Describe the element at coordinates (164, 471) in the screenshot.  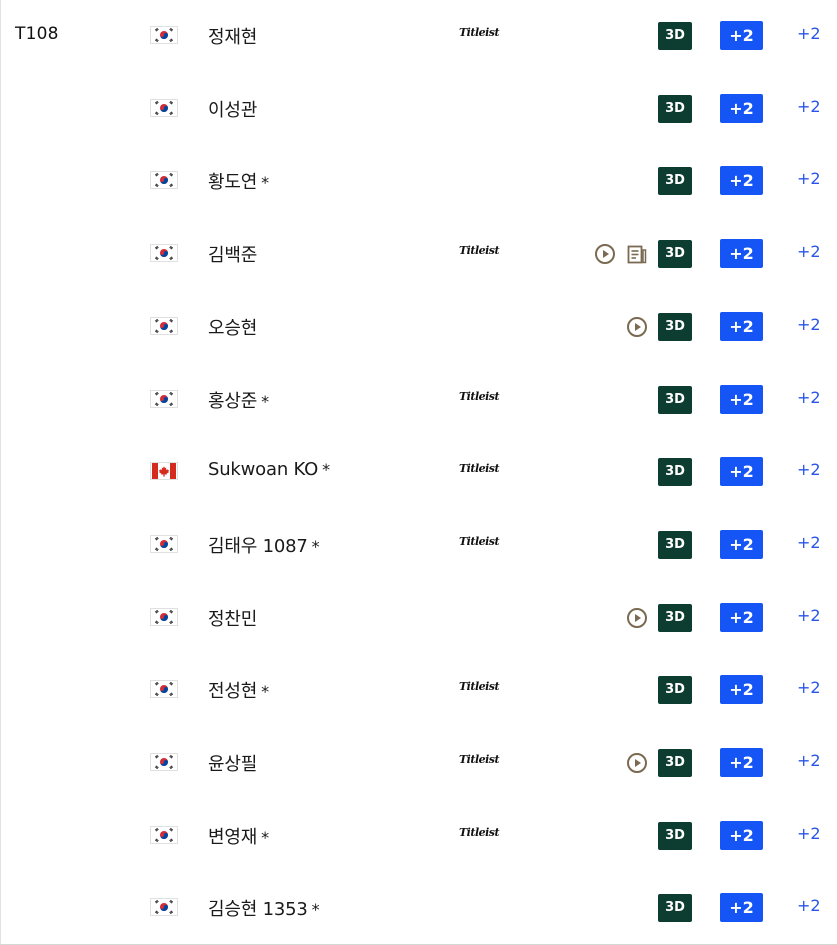
I see `canada-flag-icon` at that location.